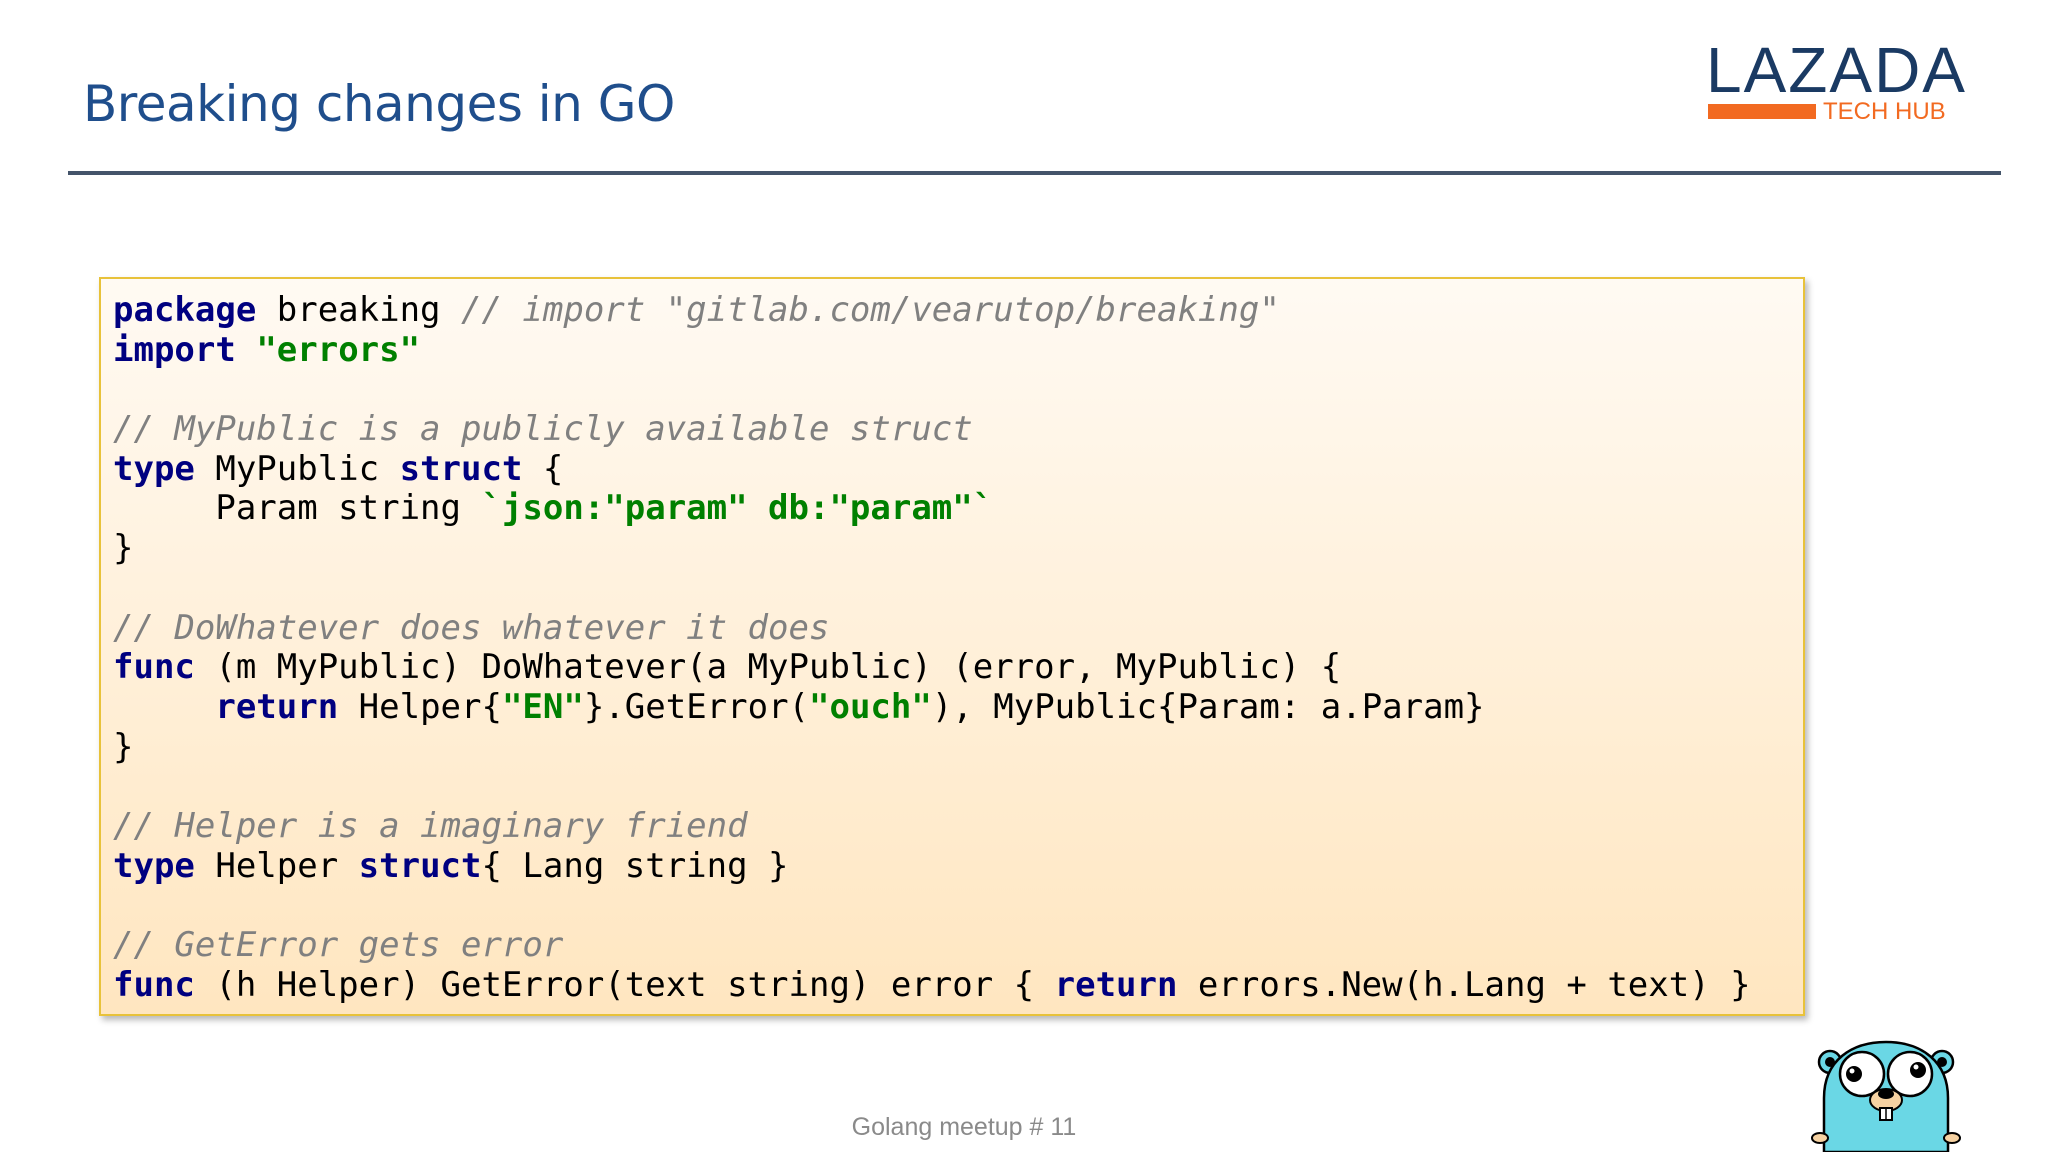  I want to click on code-comment: // Helper is a imaginary friend, so click(430, 825).